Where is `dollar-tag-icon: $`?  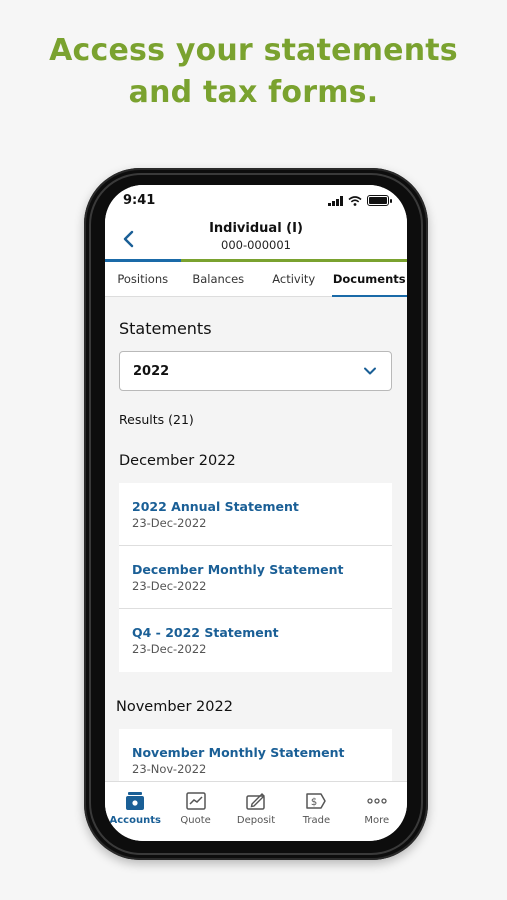
dollar-tag-icon: $ is located at coordinates (316, 801).